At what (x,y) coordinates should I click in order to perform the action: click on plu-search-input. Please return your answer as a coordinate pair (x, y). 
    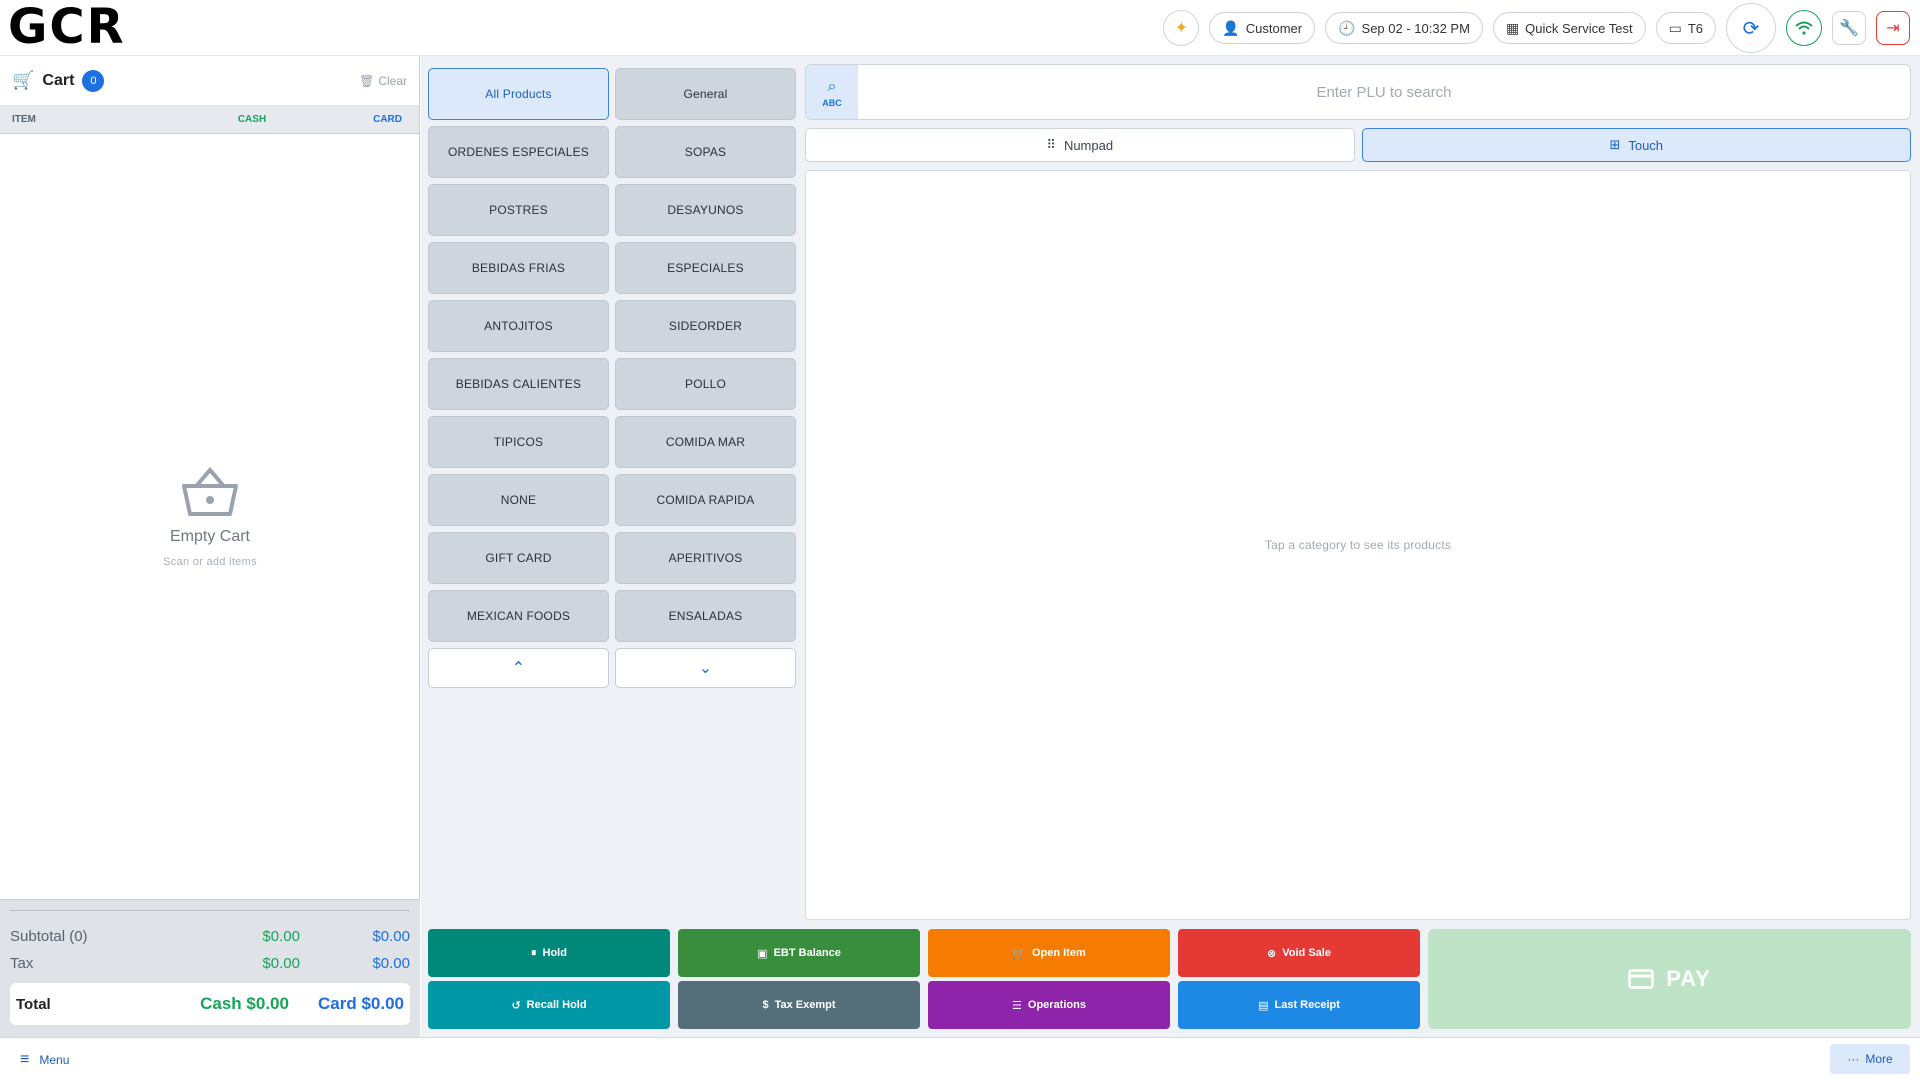
    Looking at the image, I should click on (1384, 92).